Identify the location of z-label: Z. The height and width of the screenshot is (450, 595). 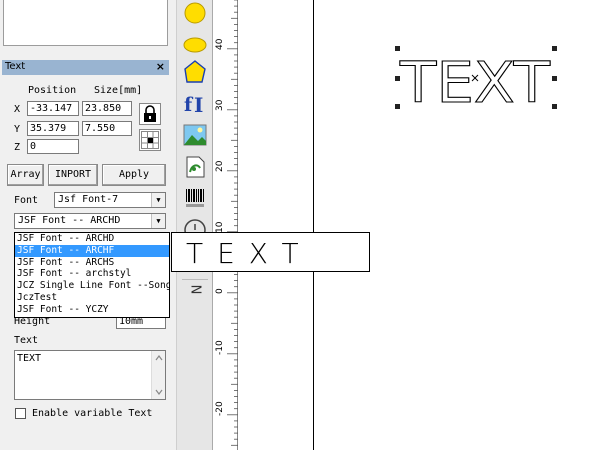
(17, 147).